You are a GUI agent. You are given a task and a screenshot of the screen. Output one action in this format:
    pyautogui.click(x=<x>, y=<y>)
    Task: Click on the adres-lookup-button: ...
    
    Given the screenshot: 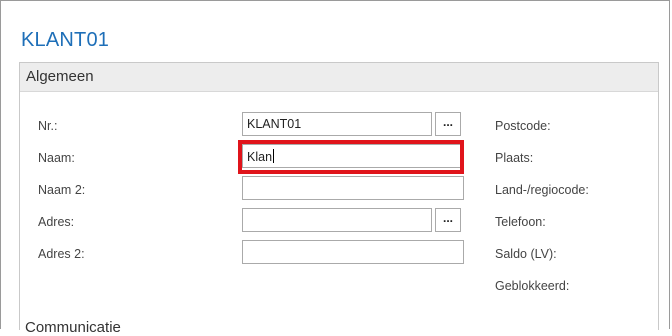 What is the action you would take?
    pyautogui.click(x=448, y=220)
    